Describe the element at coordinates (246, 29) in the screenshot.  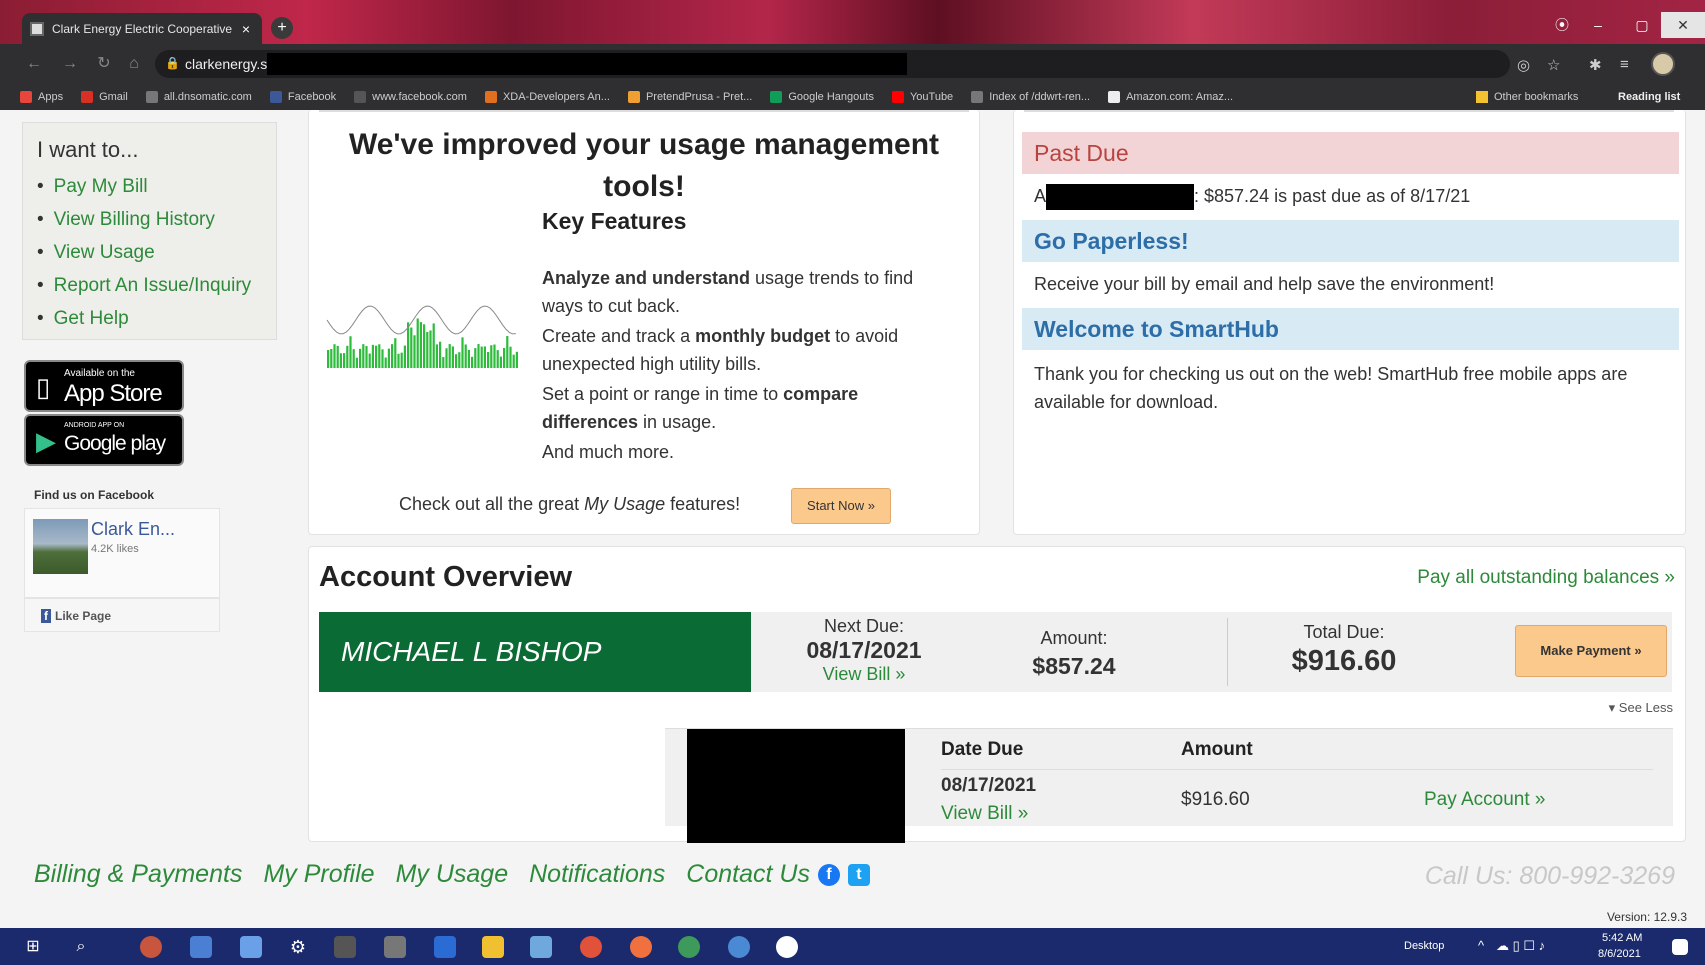
I see `tab-close-icon: ×` at that location.